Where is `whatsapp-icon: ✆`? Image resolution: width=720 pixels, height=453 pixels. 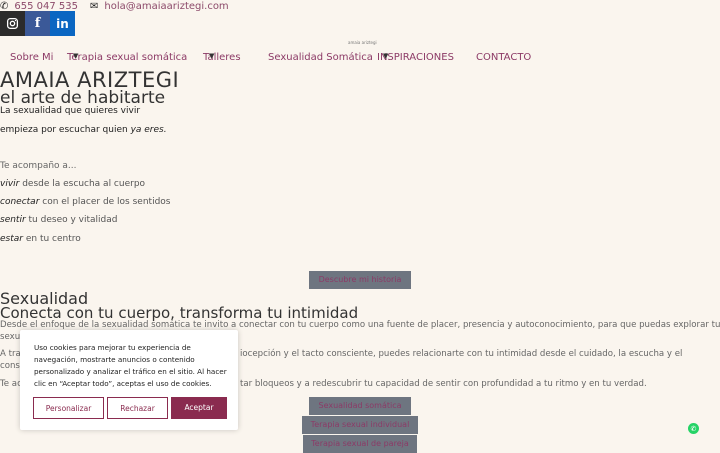 whatsapp-icon: ✆ is located at coordinates (693, 428).